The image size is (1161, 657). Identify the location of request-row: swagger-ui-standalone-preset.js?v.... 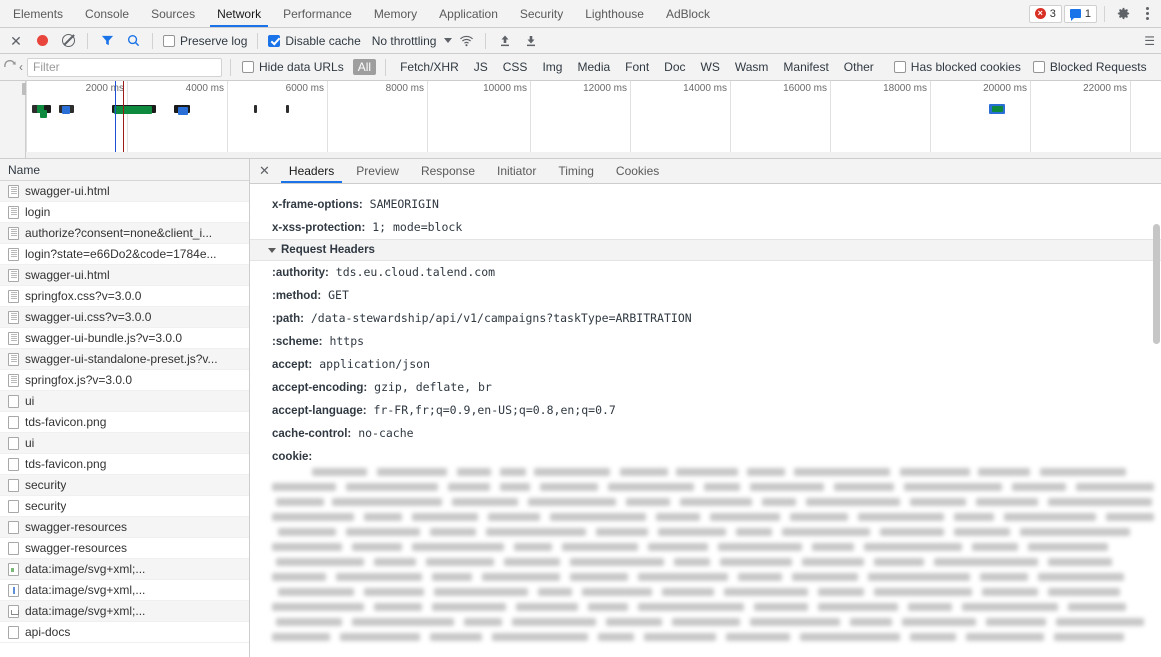
(124, 359).